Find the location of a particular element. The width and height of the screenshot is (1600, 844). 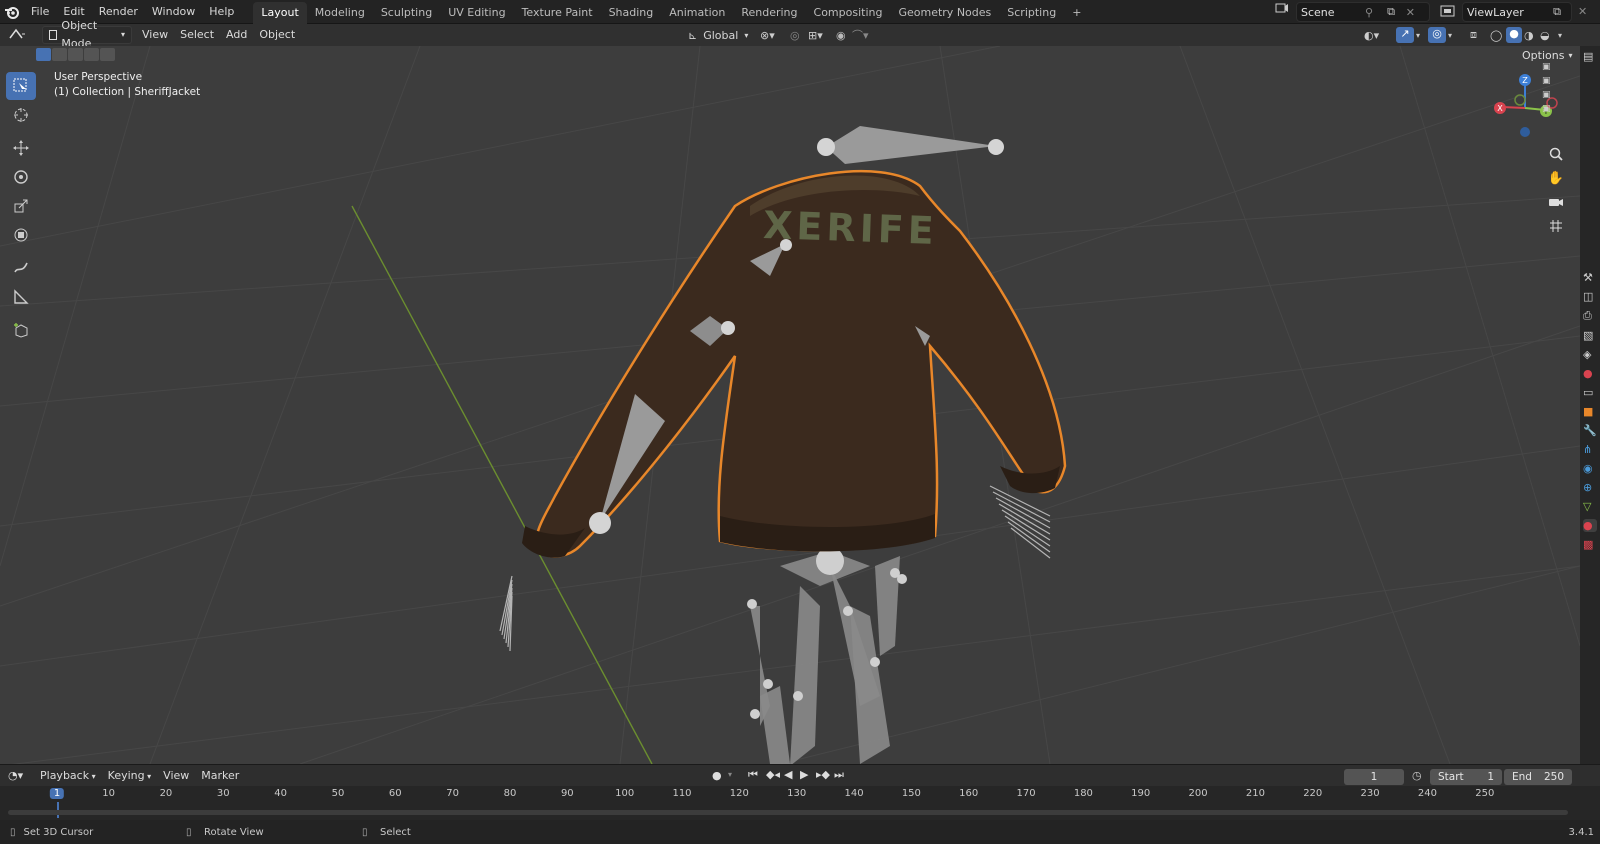

outliner-toggle-icon: ▤ is located at coordinates (1590, 56).